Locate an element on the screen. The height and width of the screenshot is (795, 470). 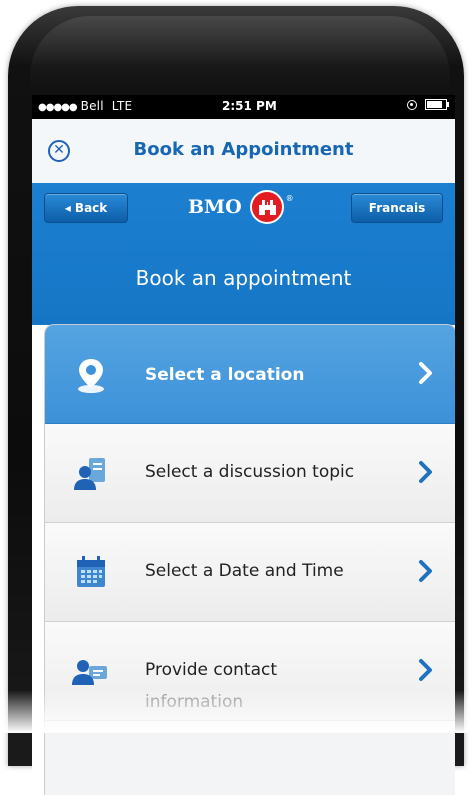
step-label: Select a Date and Time is located at coordinates (244, 571).